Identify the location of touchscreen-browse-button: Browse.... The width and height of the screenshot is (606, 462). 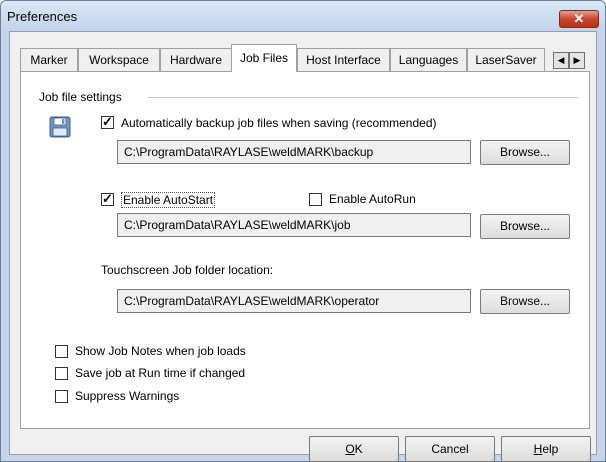
(525, 301).